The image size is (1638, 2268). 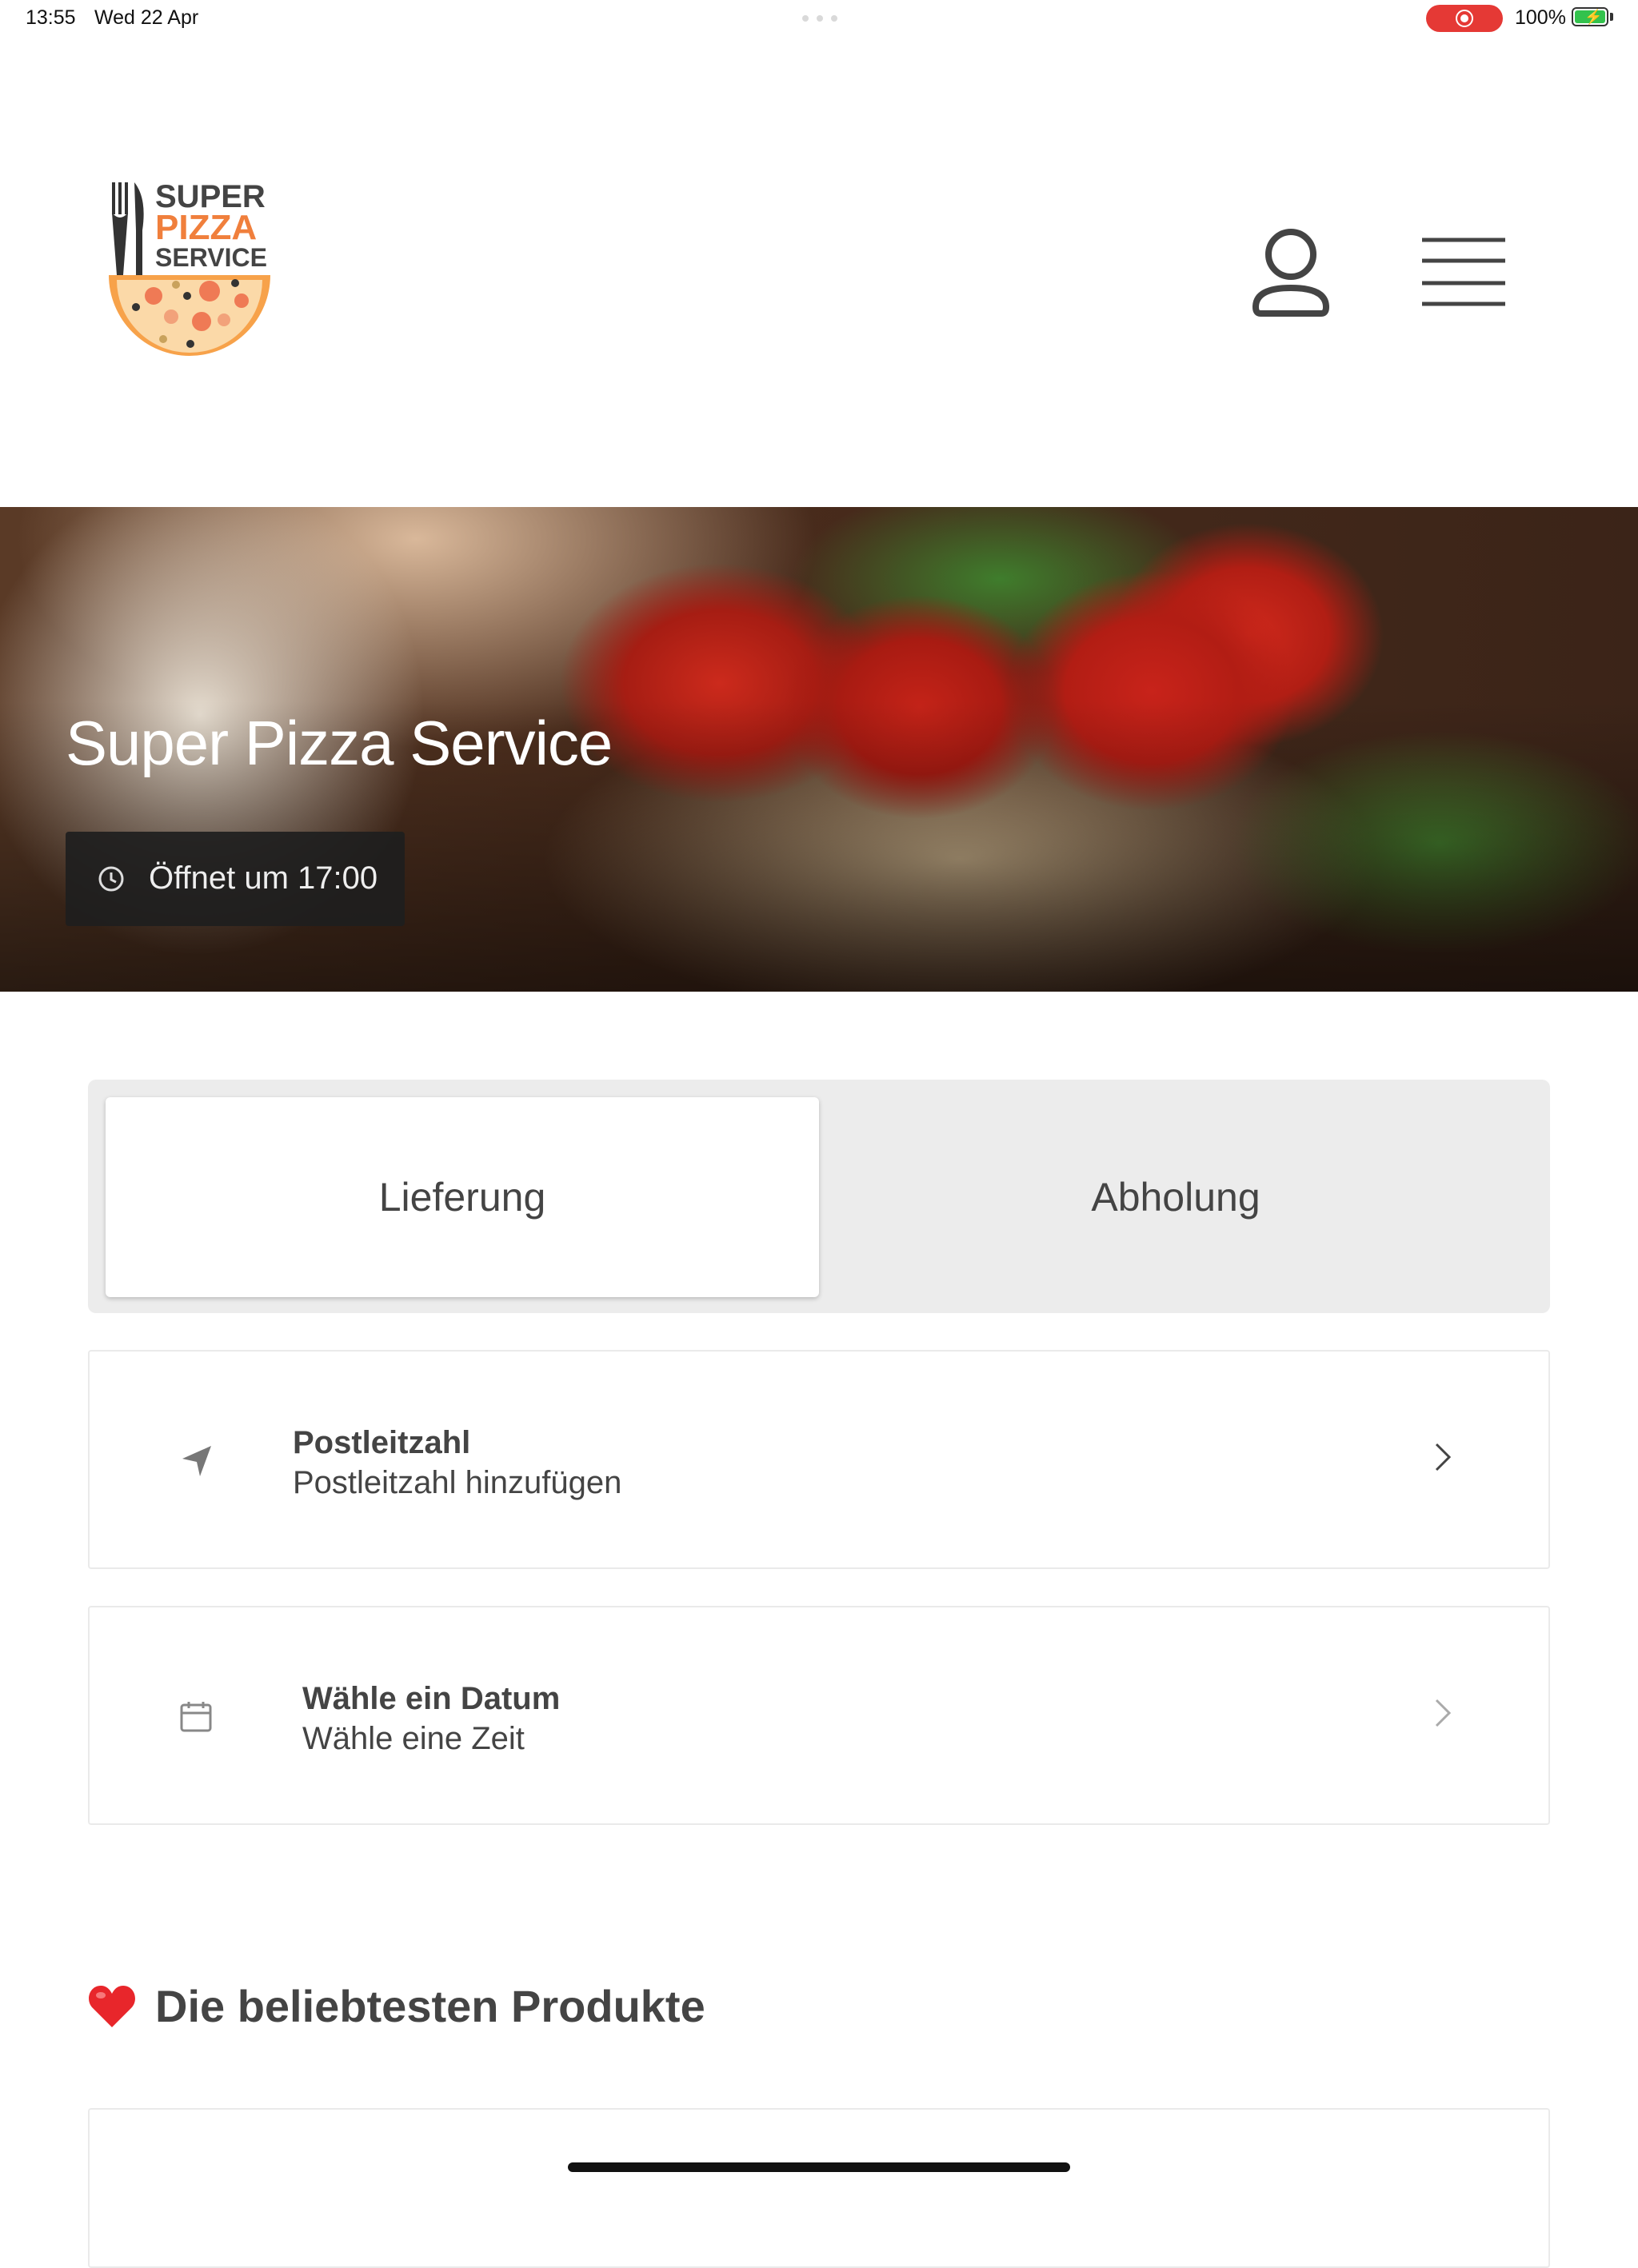 I want to click on battery-icon: ⚡, so click(x=1590, y=16).